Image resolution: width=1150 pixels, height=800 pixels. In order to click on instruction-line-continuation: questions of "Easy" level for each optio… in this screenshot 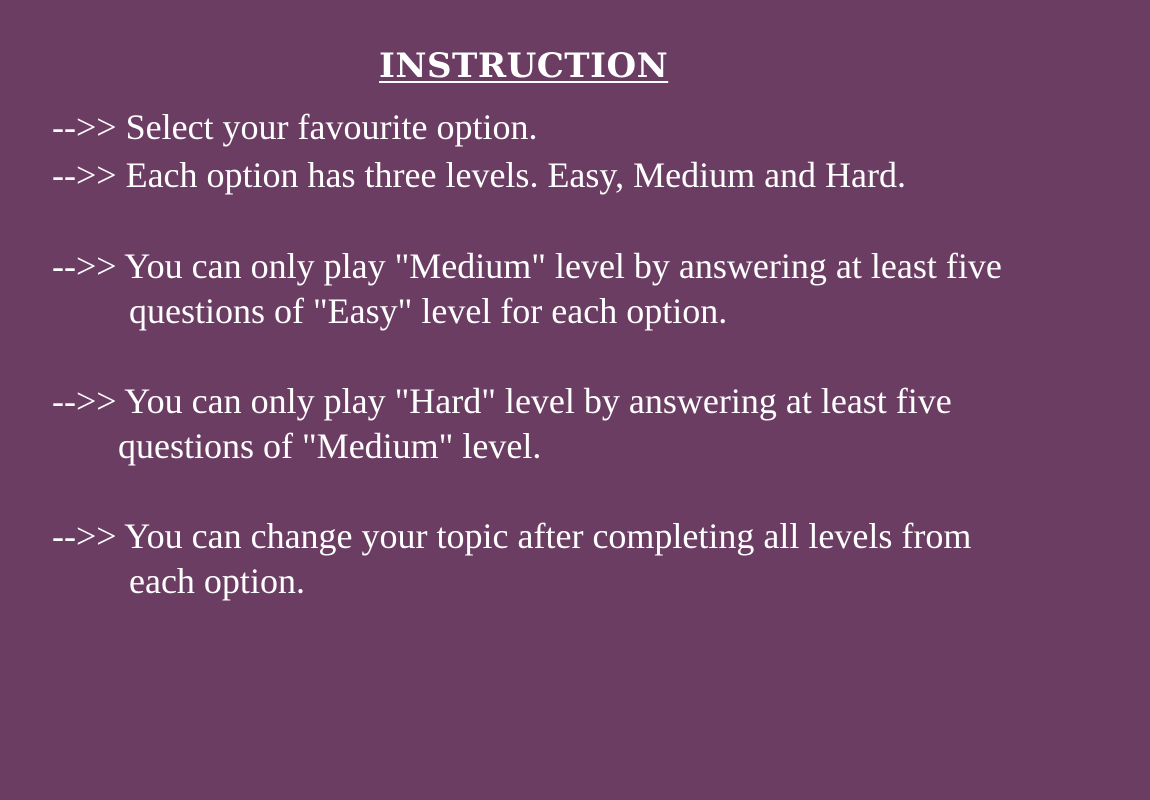, I will do `click(428, 311)`.